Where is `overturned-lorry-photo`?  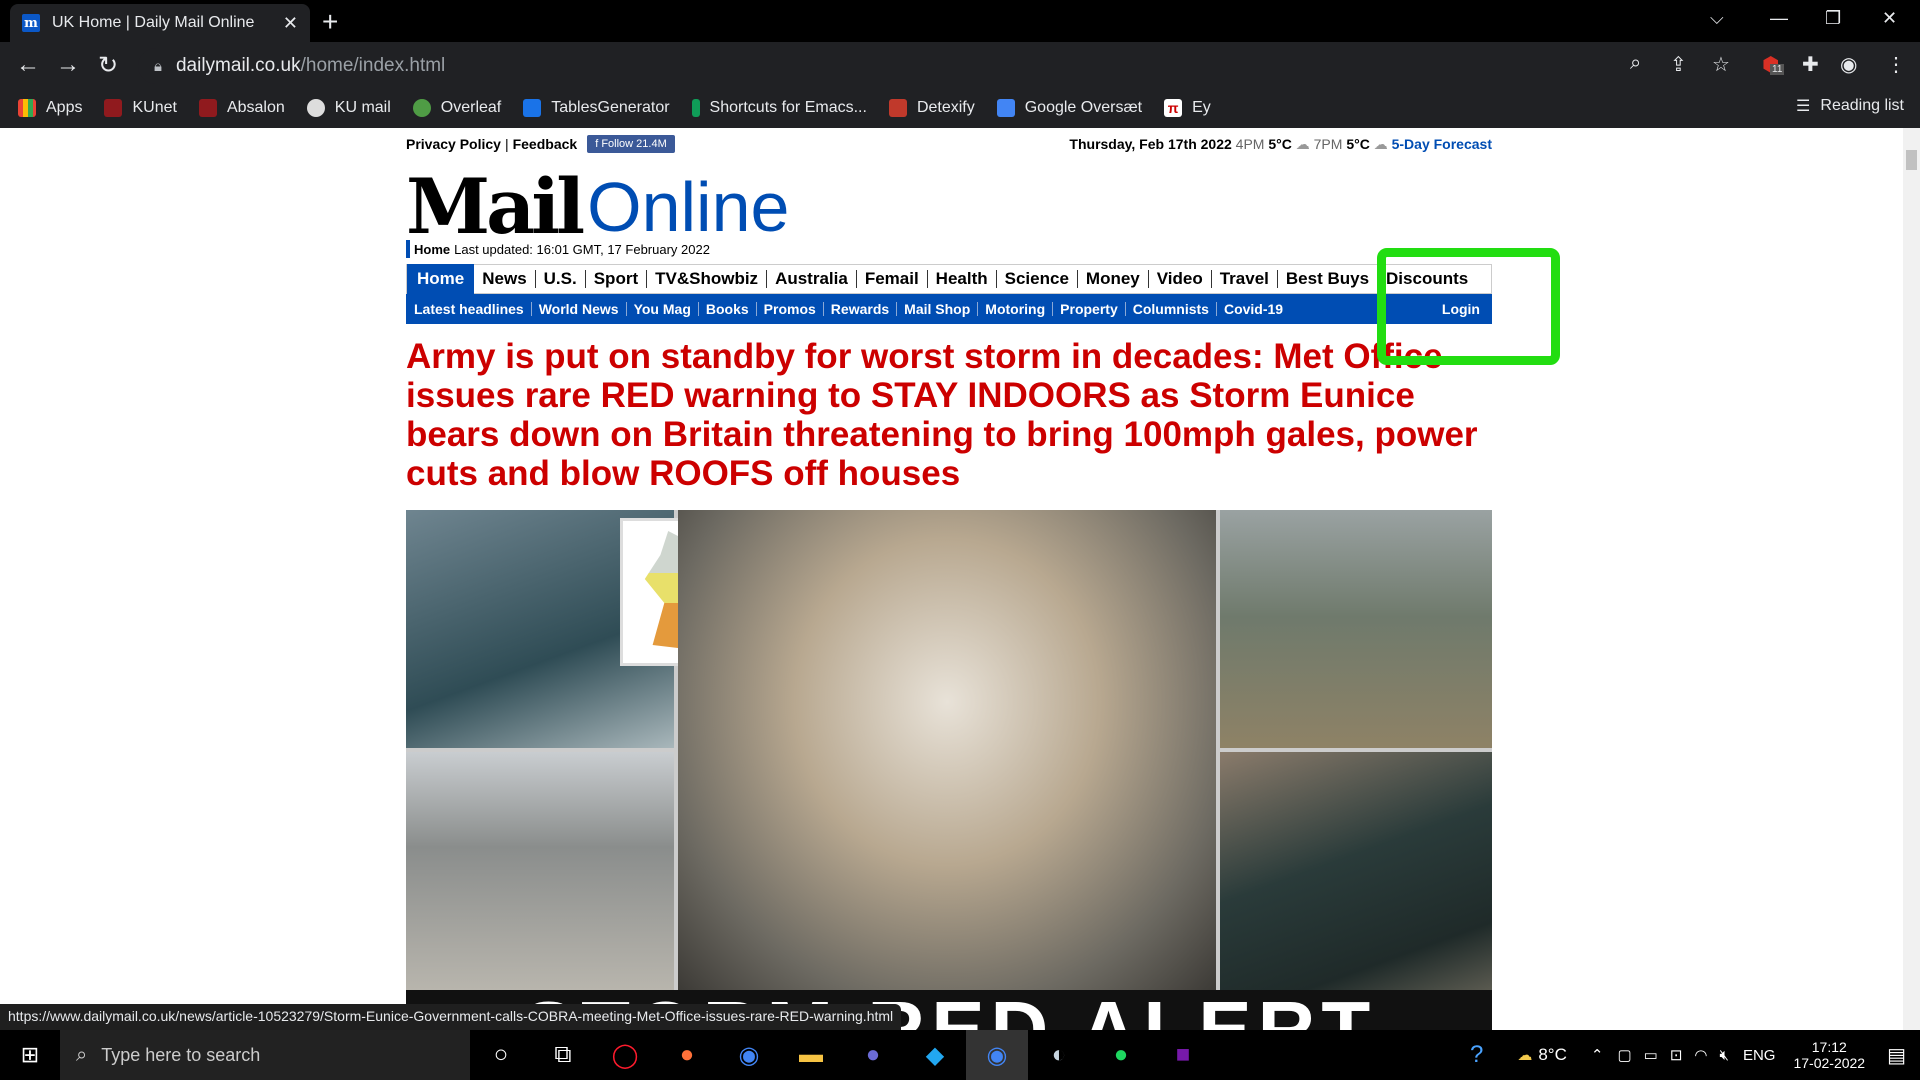
overturned-lorry-photo is located at coordinates (540, 871).